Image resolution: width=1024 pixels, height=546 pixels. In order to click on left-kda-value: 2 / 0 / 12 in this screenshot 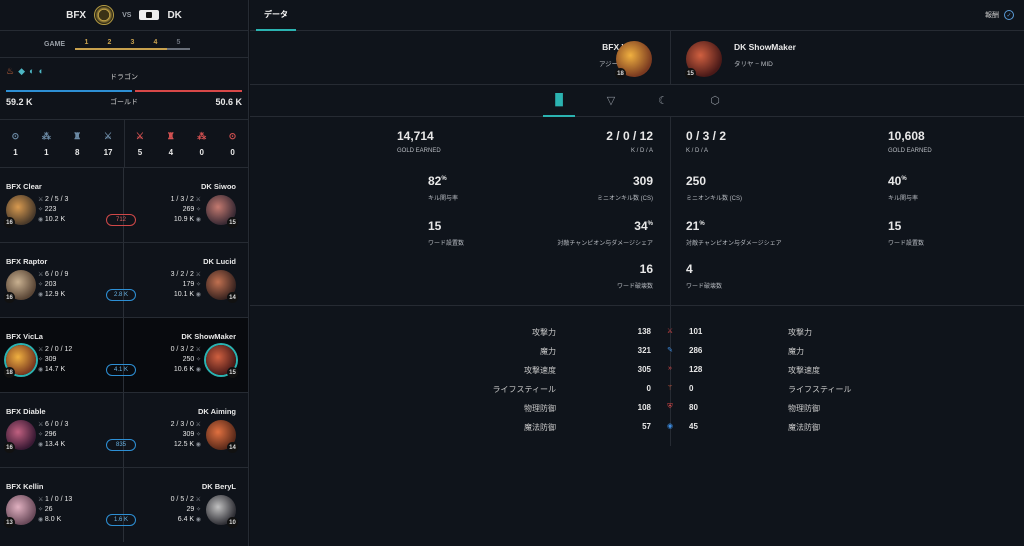, I will do `click(629, 136)`.